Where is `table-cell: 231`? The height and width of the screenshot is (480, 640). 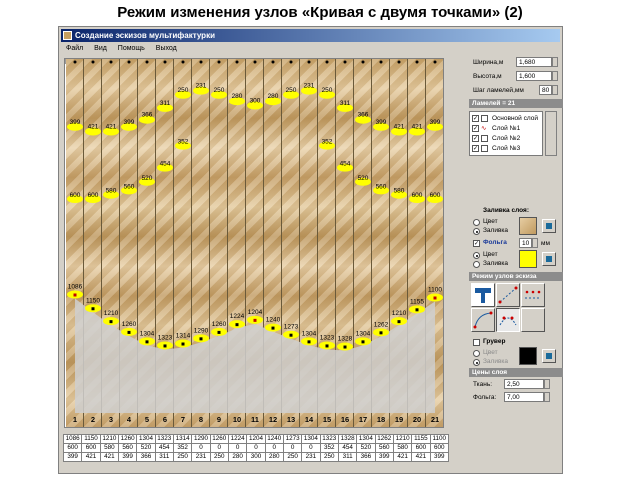
table-cell: 231 is located at coordinates (311, 457).